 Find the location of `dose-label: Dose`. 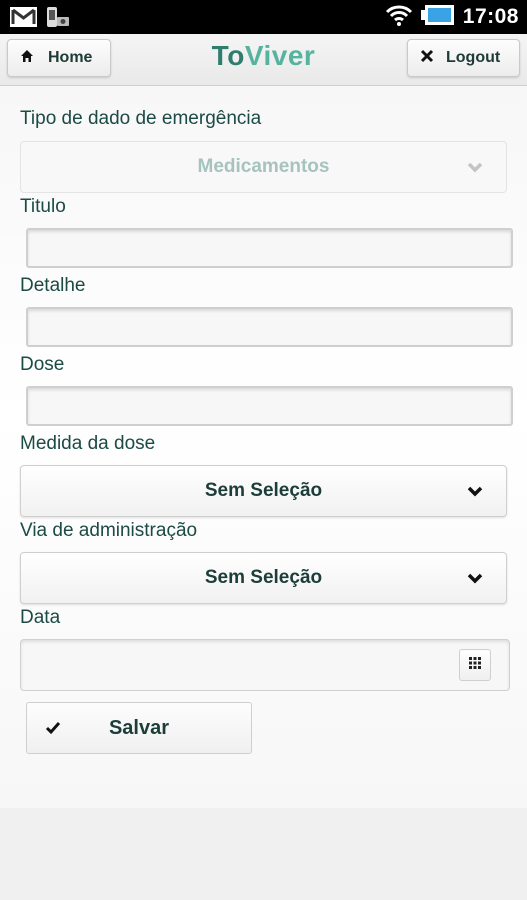

dose-label: Dose is located at coordinates (42, 364).